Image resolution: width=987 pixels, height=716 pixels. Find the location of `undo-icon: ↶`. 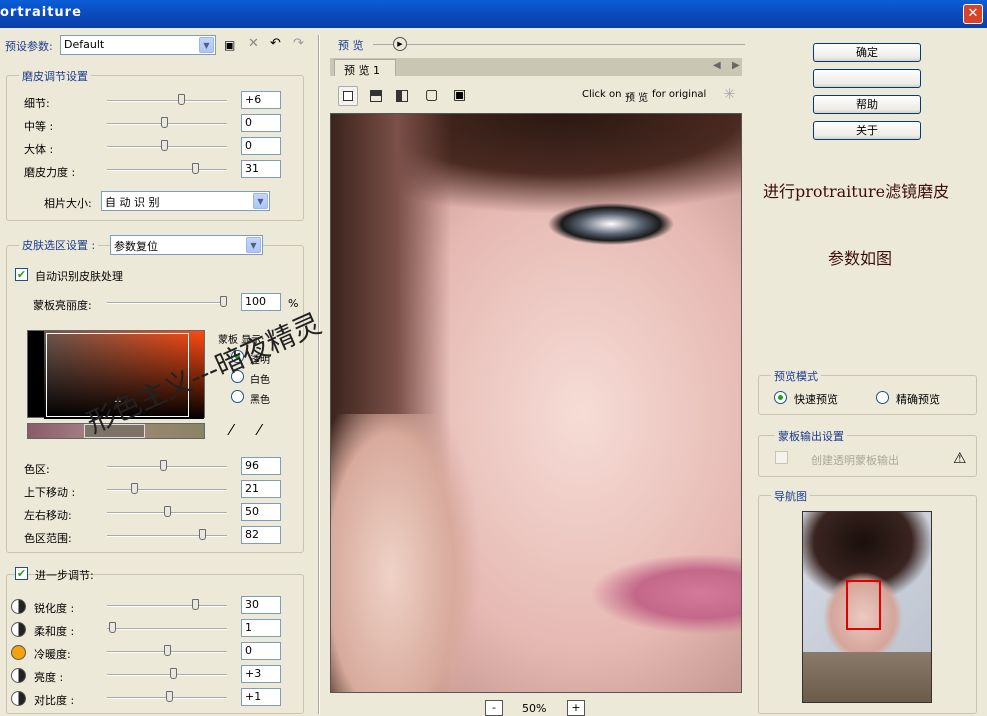

undo-icon: ↶ is located at coordinates (275, 43).